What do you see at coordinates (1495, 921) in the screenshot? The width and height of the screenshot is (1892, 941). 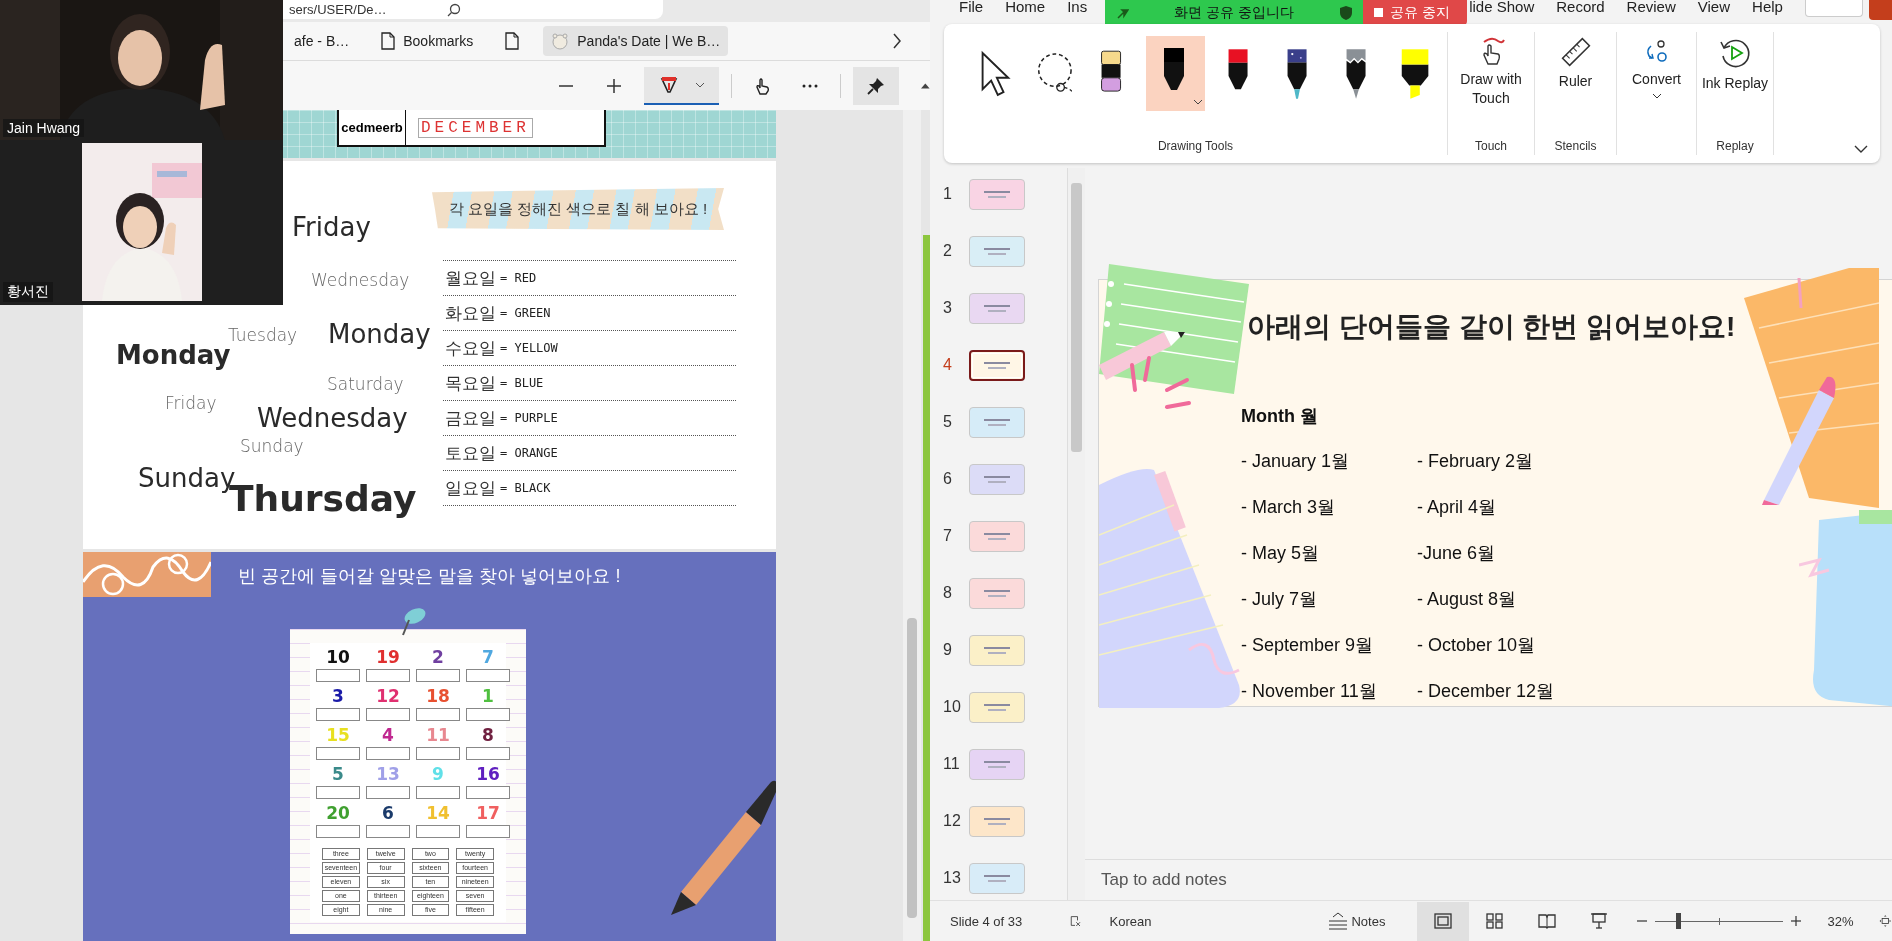 I see `sorter-view-icon` at bounding box center [1495, 921].